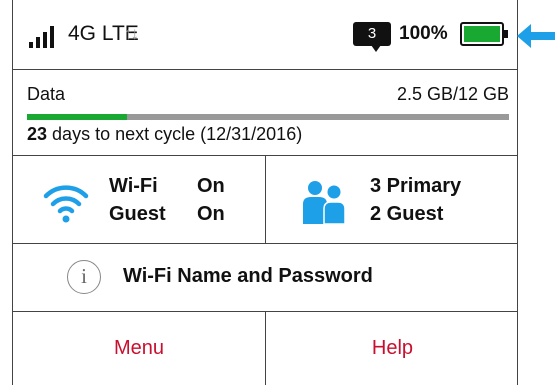 The height and width of the screenshot is (385, 555). I want to click on devices-text: 3 Primary 2 Guest, so click(415, 200).